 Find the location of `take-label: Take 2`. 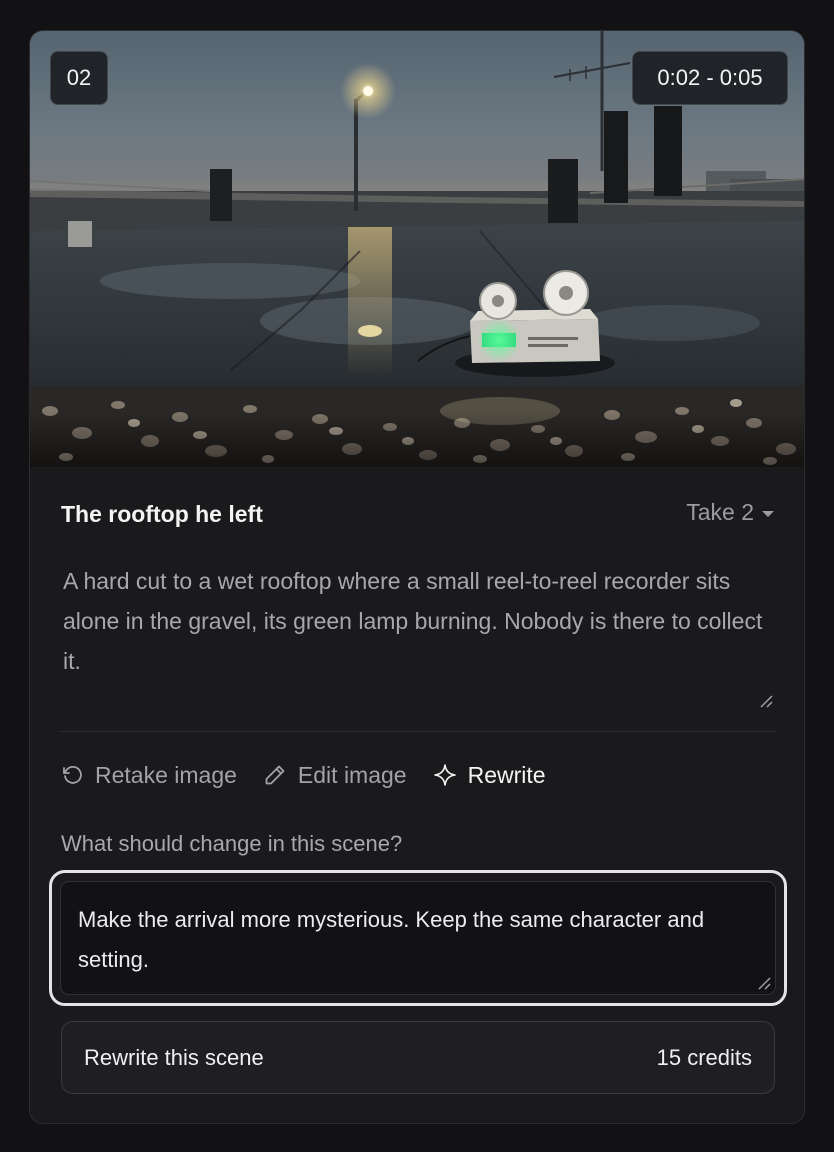

take-label: Take 2 is located at coordinates (720, 512).